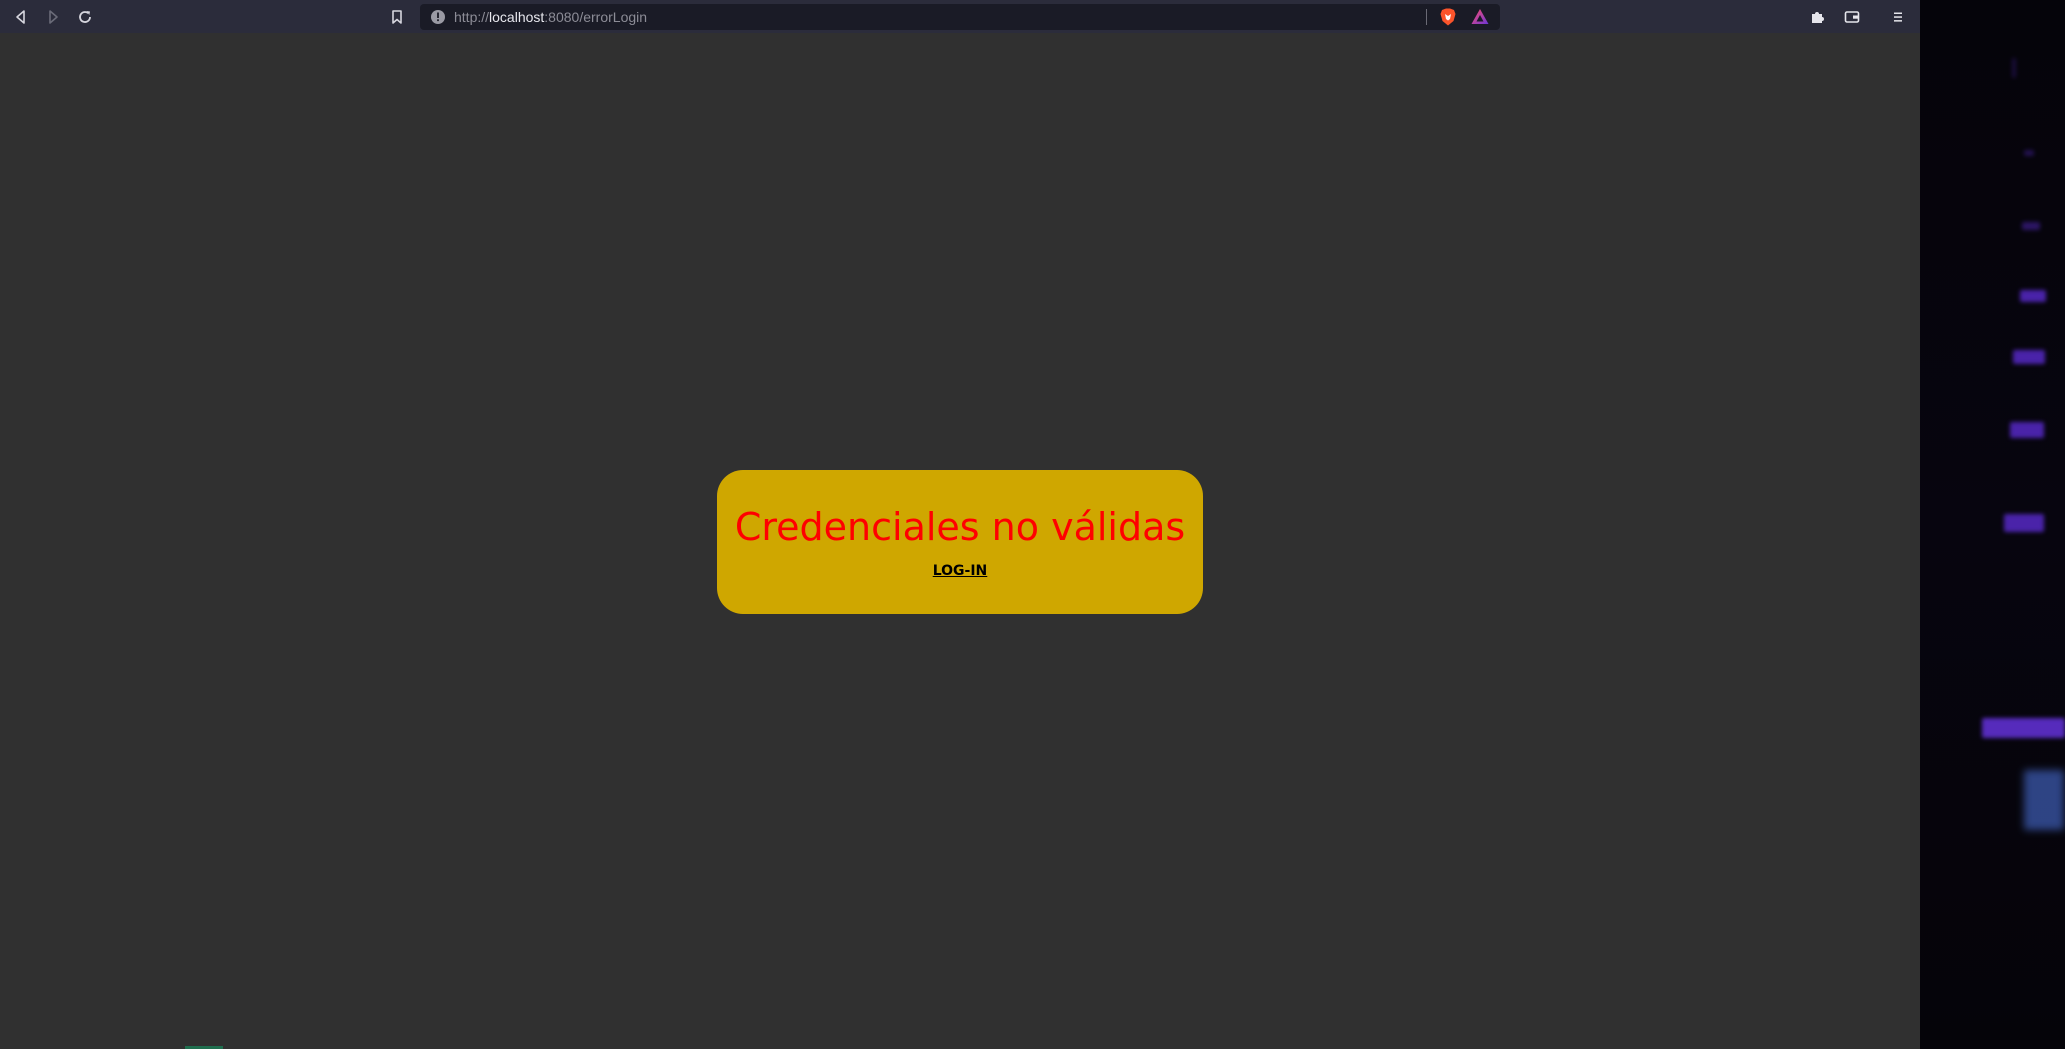 The height and width of the screenshot is (1049, 2065). I want to click on error-card: Credenciales no válidas LOG-IN, so click(960, 542).